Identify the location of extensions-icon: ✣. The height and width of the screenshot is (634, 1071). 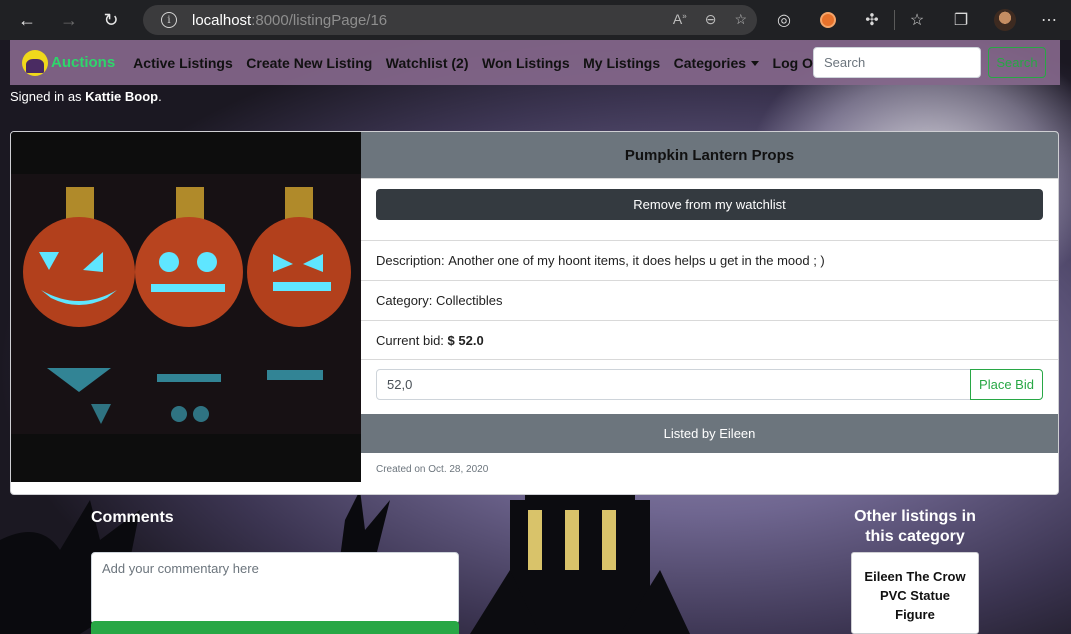
(872, 20).